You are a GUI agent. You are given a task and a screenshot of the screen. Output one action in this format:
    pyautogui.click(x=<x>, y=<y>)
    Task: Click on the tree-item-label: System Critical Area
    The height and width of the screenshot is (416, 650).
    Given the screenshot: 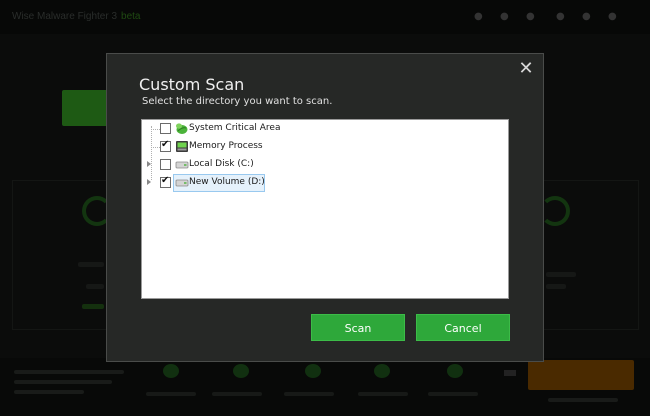 What is the action you would take?
    pyautogui.click(x=235, y=128)
    